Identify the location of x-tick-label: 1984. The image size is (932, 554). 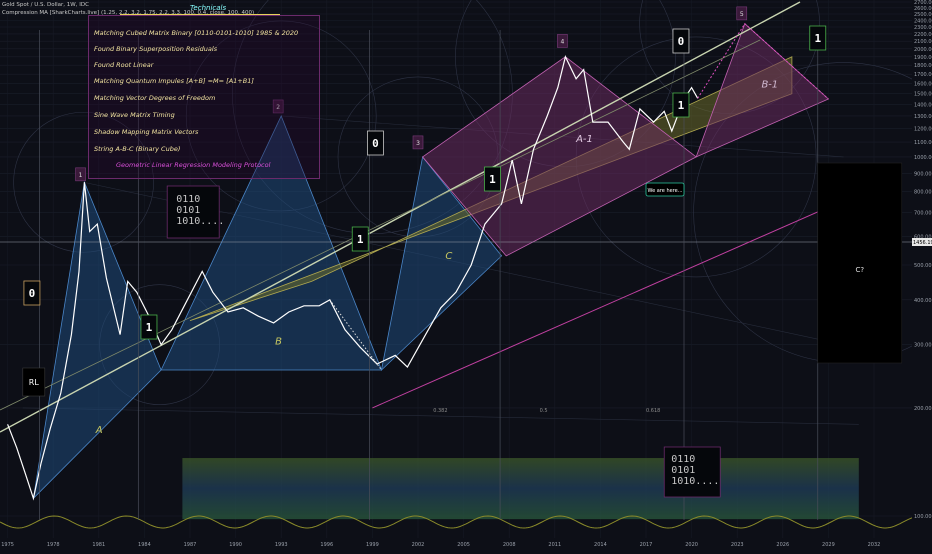
(144, 545).